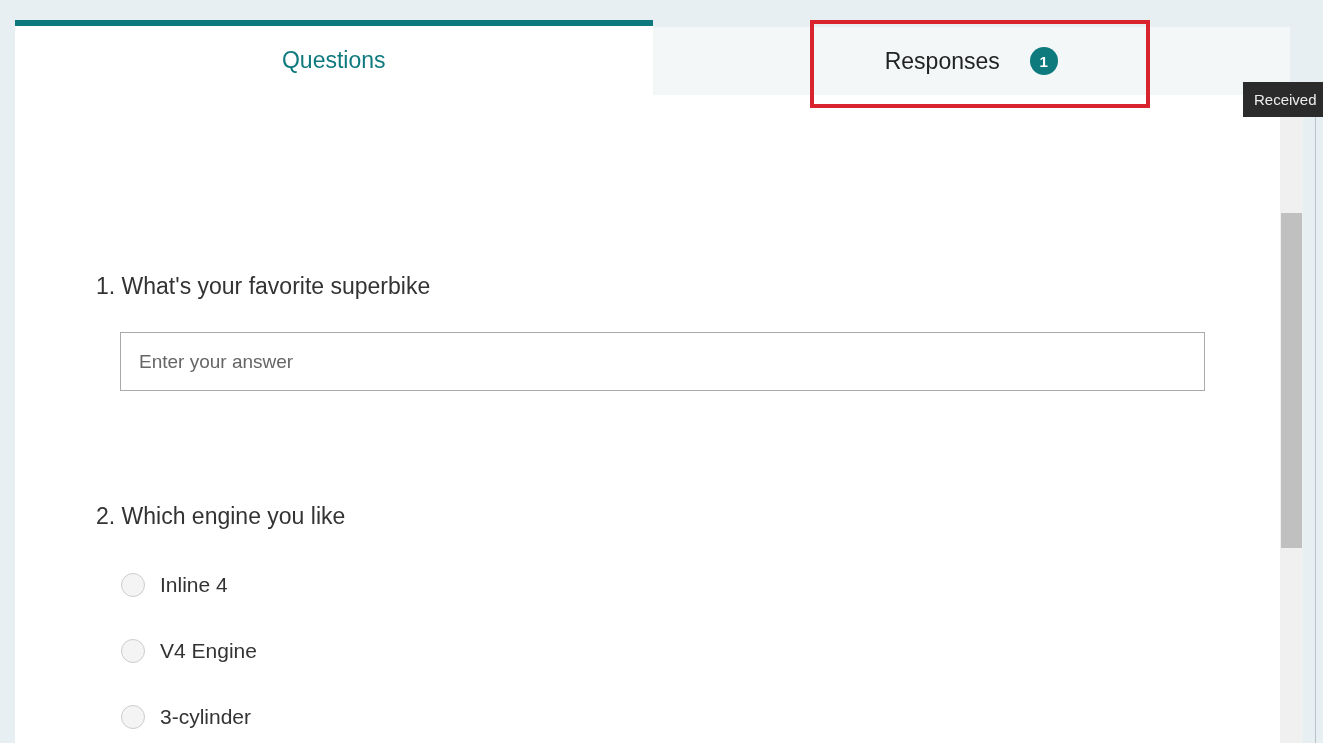 This screenshot has width=1323, height=743. Describe the element at coordinates (206, 717) in the screenshot. I see `option-label: 3-cylinder` at that location.